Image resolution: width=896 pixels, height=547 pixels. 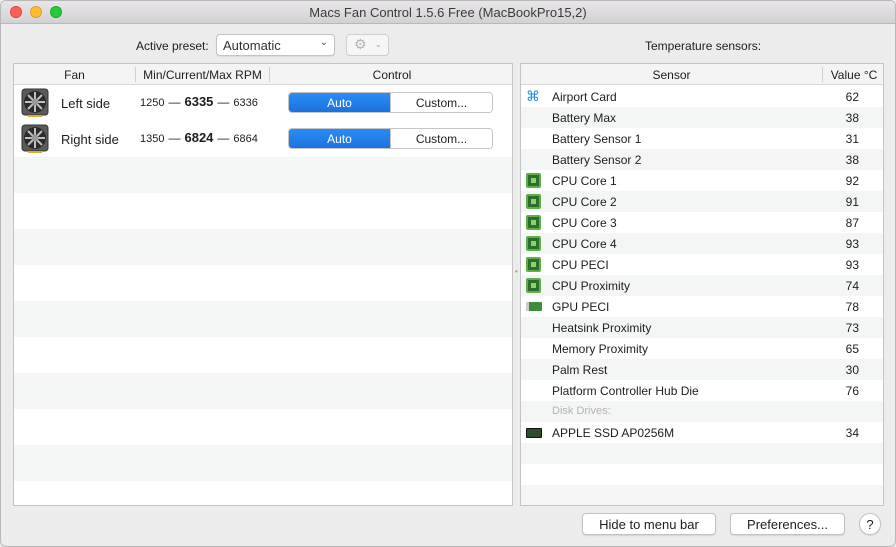 I want to click on sensor-name: GPU PECI, so click(x=581, y=307).